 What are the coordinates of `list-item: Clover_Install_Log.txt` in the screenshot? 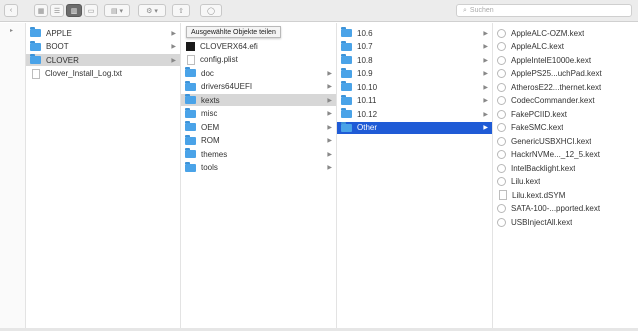 It's located at (103, 74).